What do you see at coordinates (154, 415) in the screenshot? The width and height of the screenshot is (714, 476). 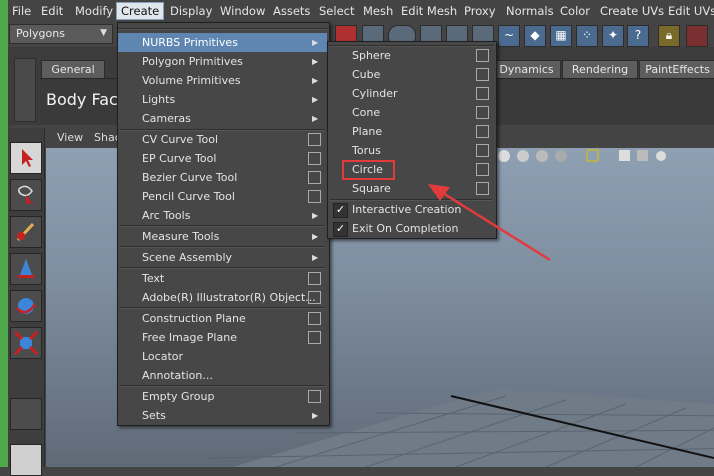 I see `menu-item-label: Sets` at bounding box center [154, 415].